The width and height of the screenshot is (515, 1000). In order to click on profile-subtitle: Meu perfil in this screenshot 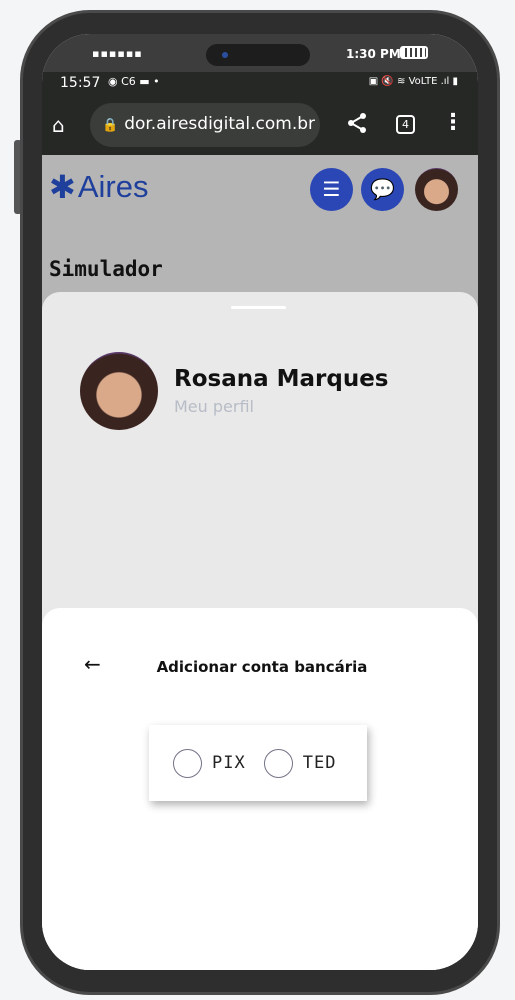, I will do `click(214, 406)`.